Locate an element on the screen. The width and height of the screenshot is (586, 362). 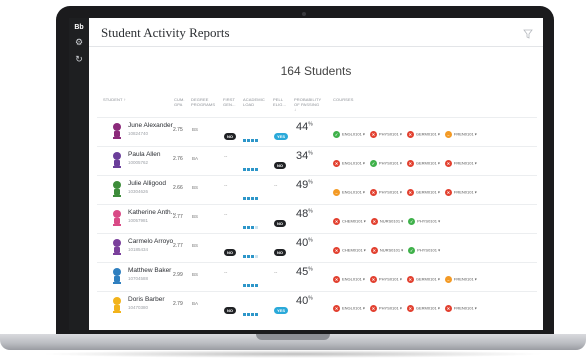
col-gpa: CUM. GPA is located at coordinates (179, 102).